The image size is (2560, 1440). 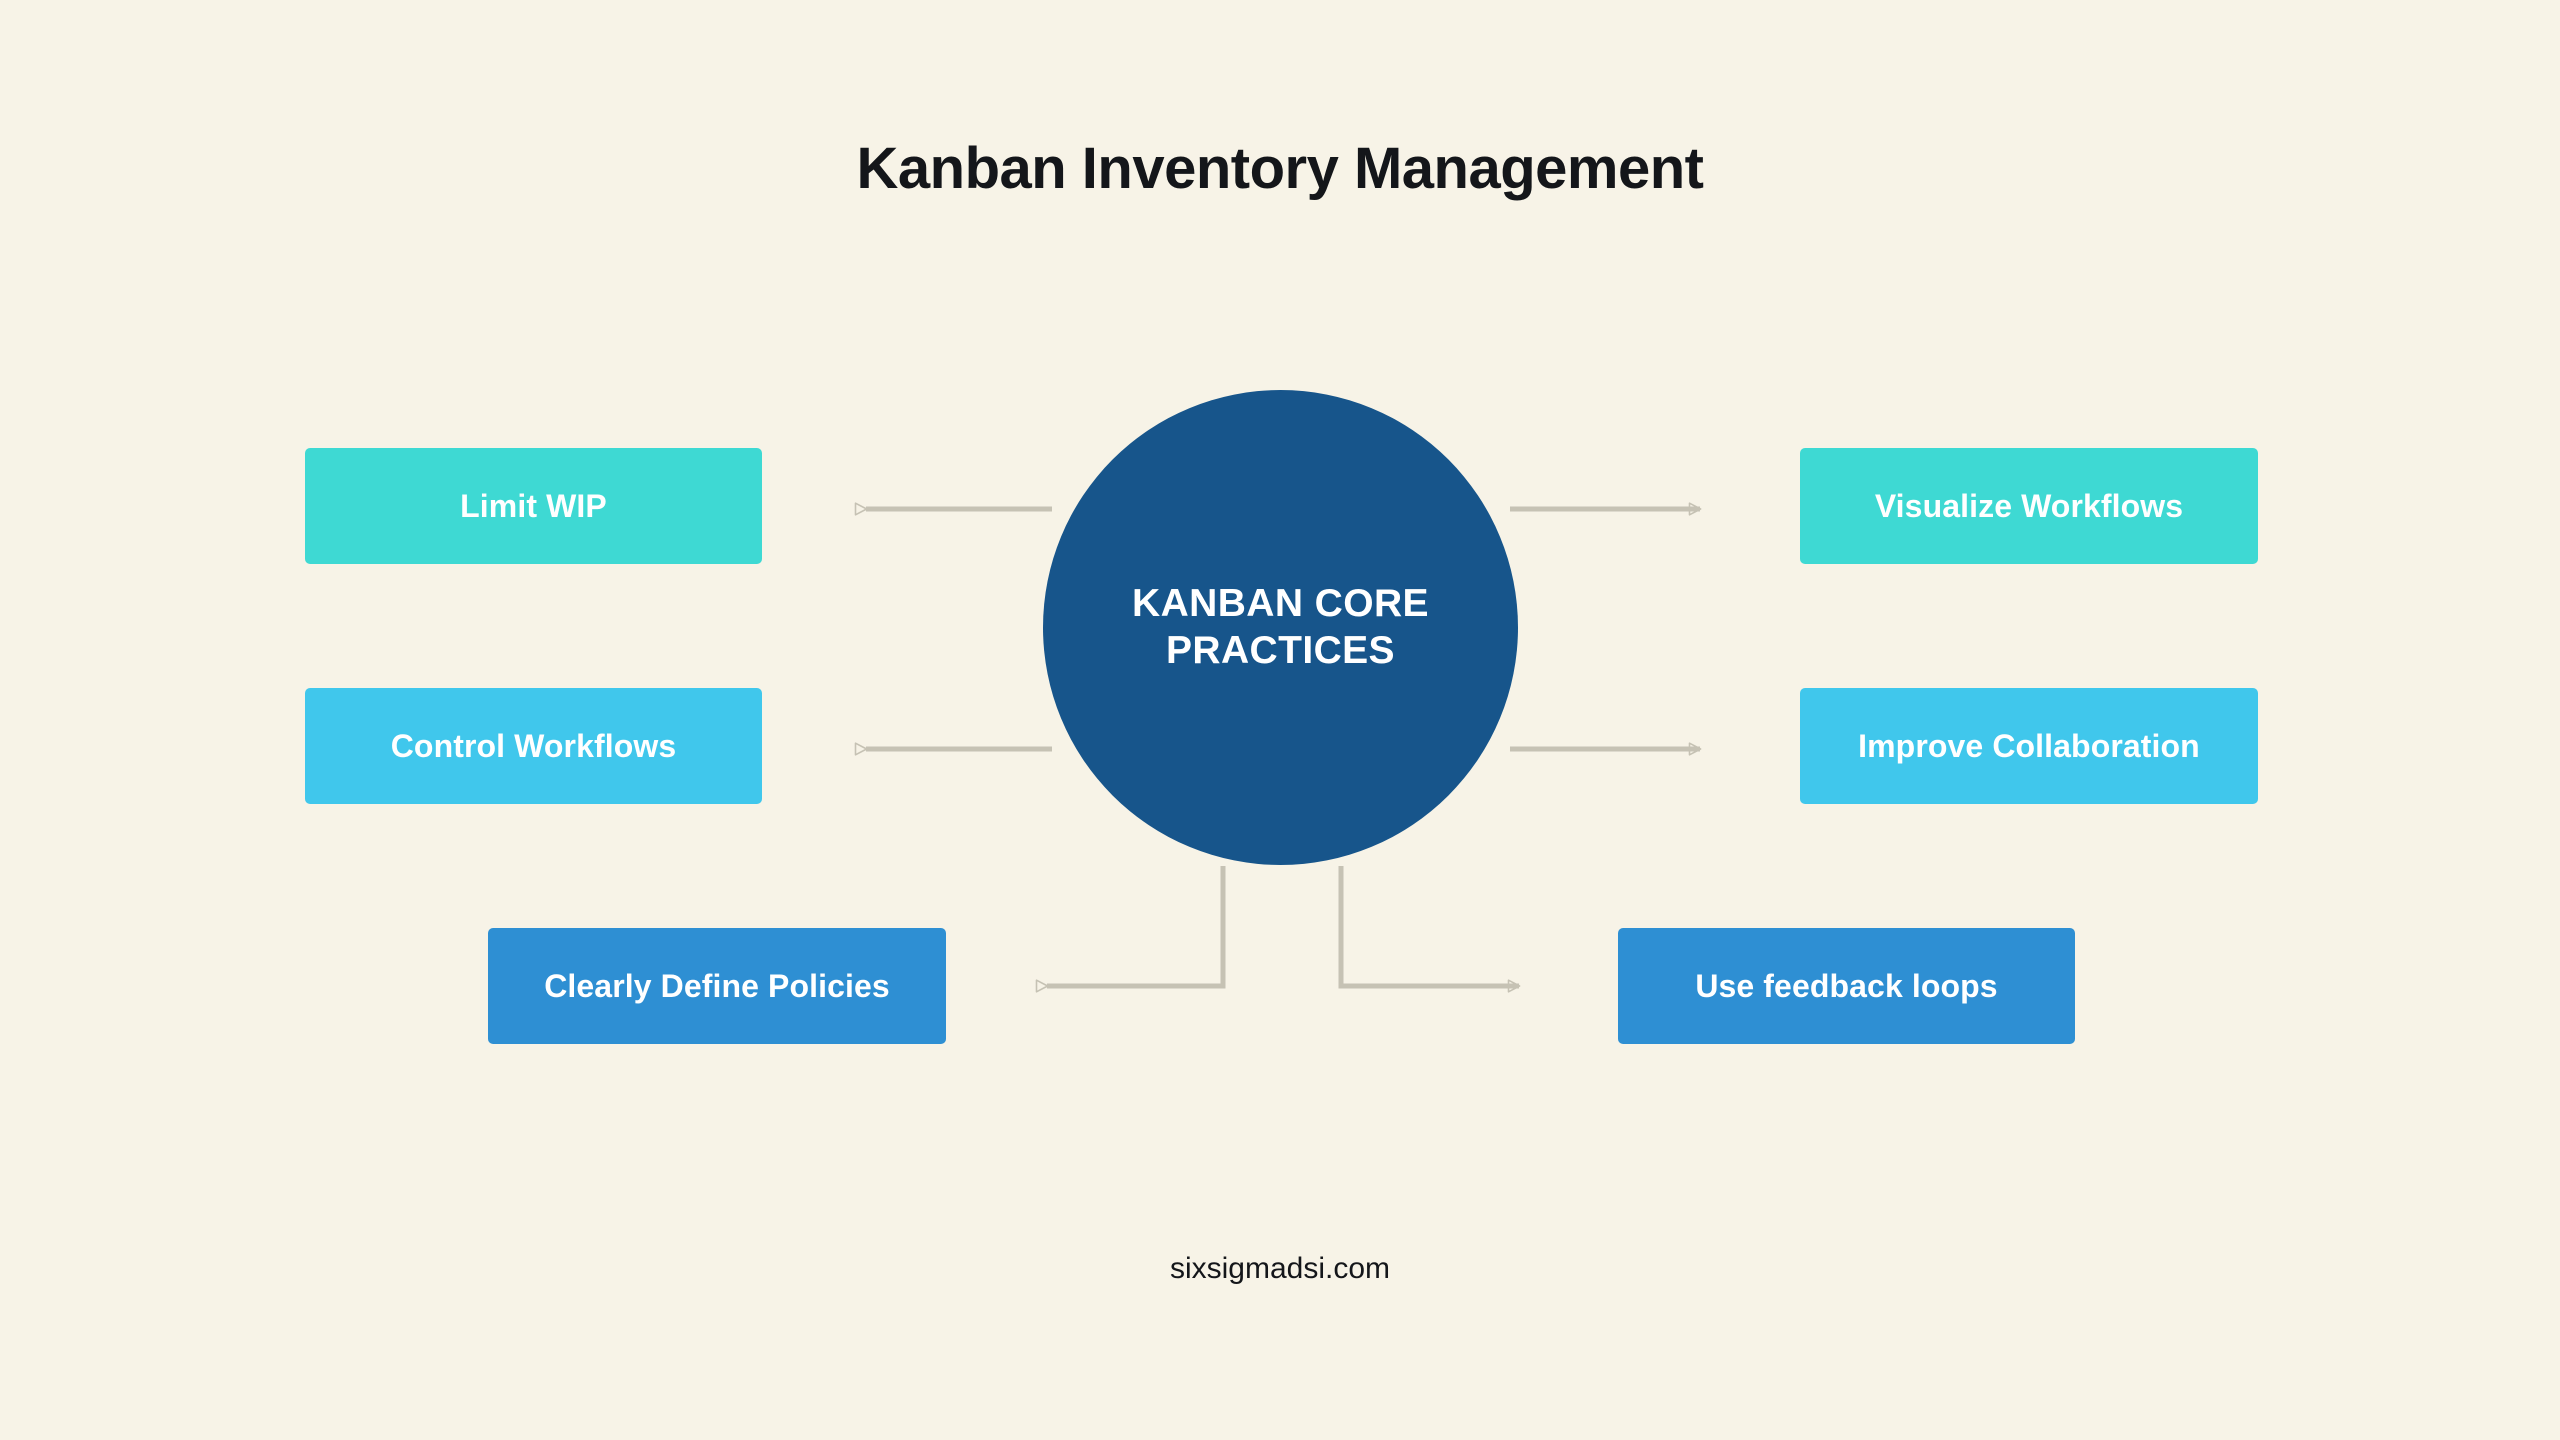 I want to click on practice-box-improve-collaboration: Improve Collaboration, so click(x=2029, y=746).